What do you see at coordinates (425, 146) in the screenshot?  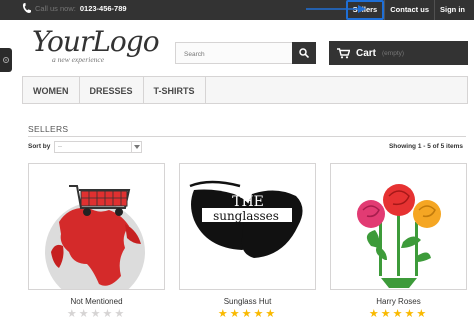 I see `results-count: Showing 1 - 5 of 5 items` at bounding box center [425, 146].